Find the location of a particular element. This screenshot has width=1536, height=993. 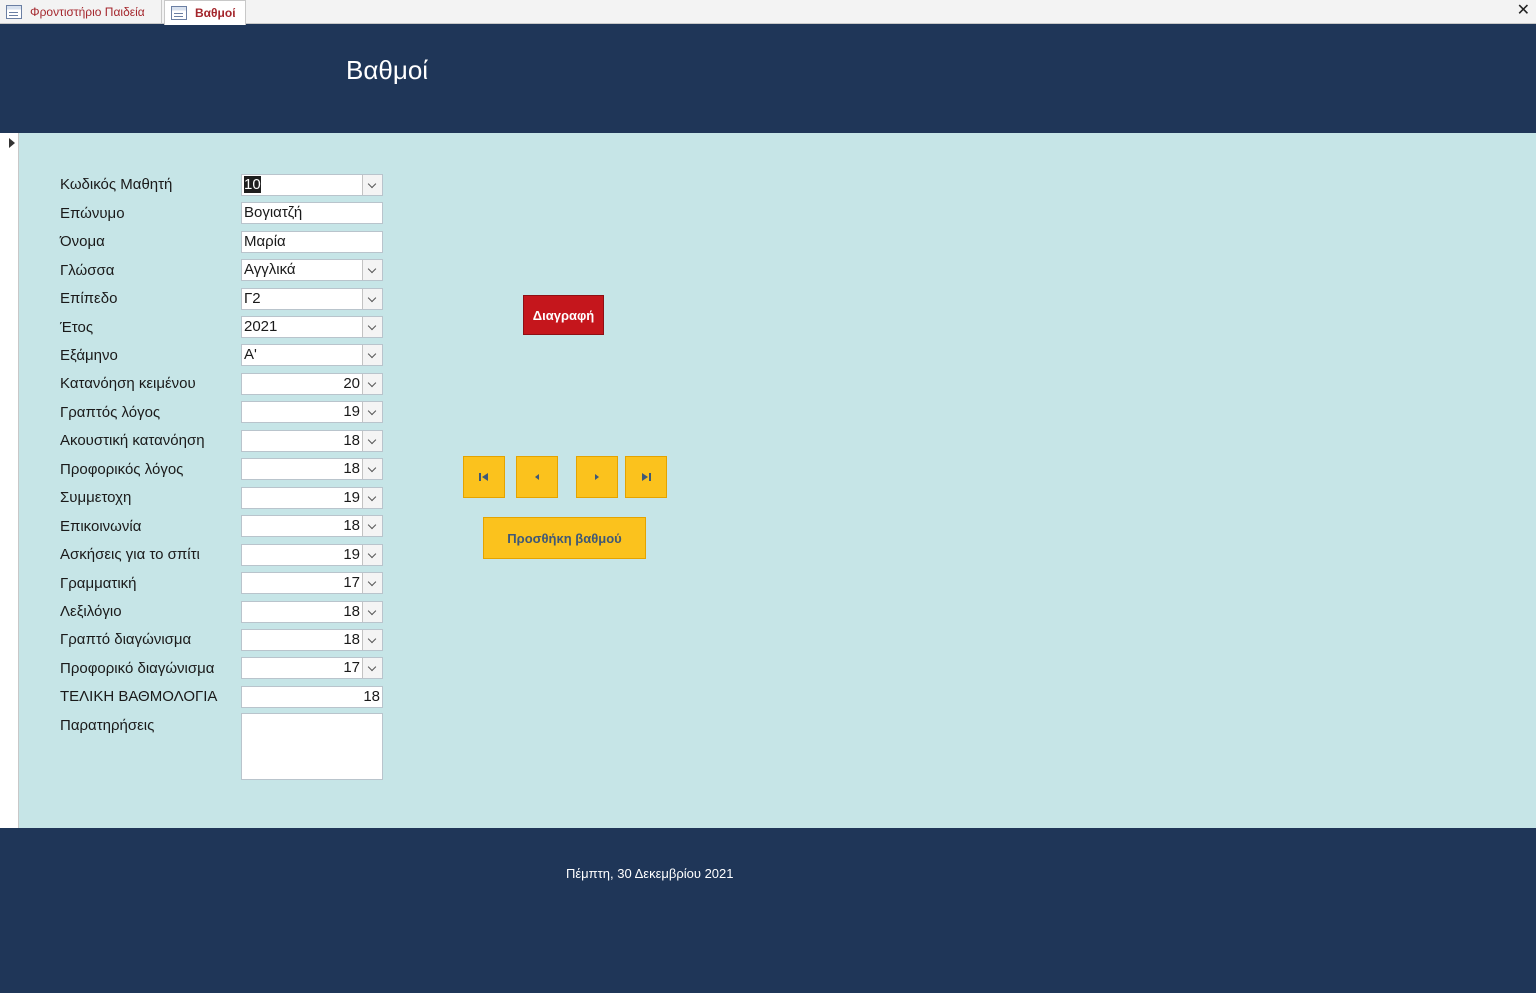

label-first-name: Όνομα is located at coordinates (82, 241).